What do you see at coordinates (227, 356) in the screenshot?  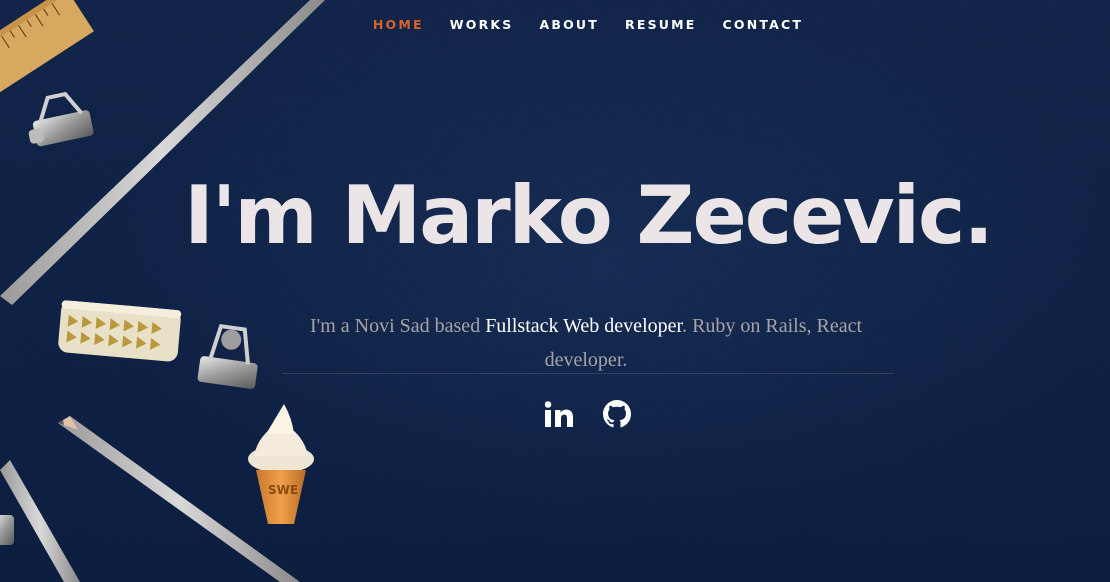 I see `binder-clip-decor-middle` at bounding box center [227, 356].